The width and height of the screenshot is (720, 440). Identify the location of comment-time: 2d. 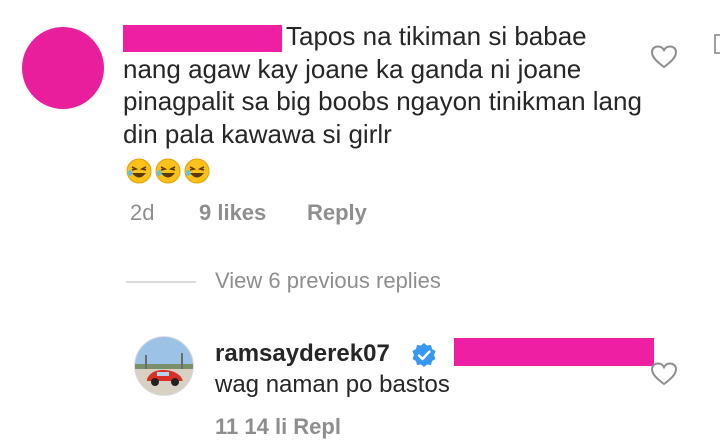
(142, 212).